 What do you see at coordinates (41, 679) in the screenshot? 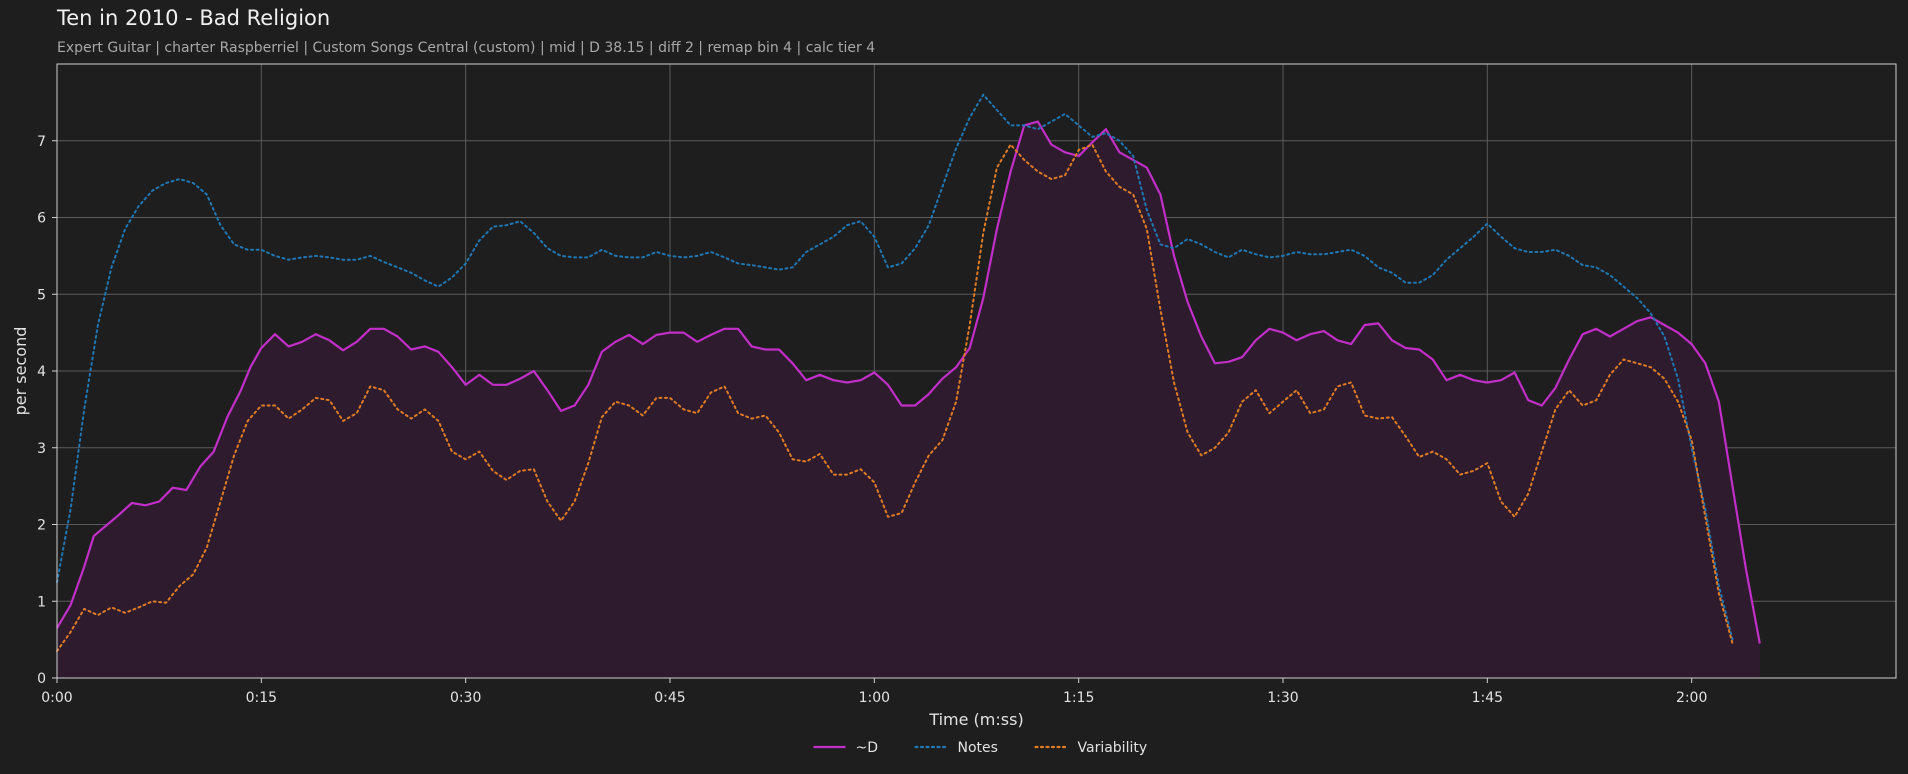
I see `y-tick-label: 0` at bounding box center [41, 679].